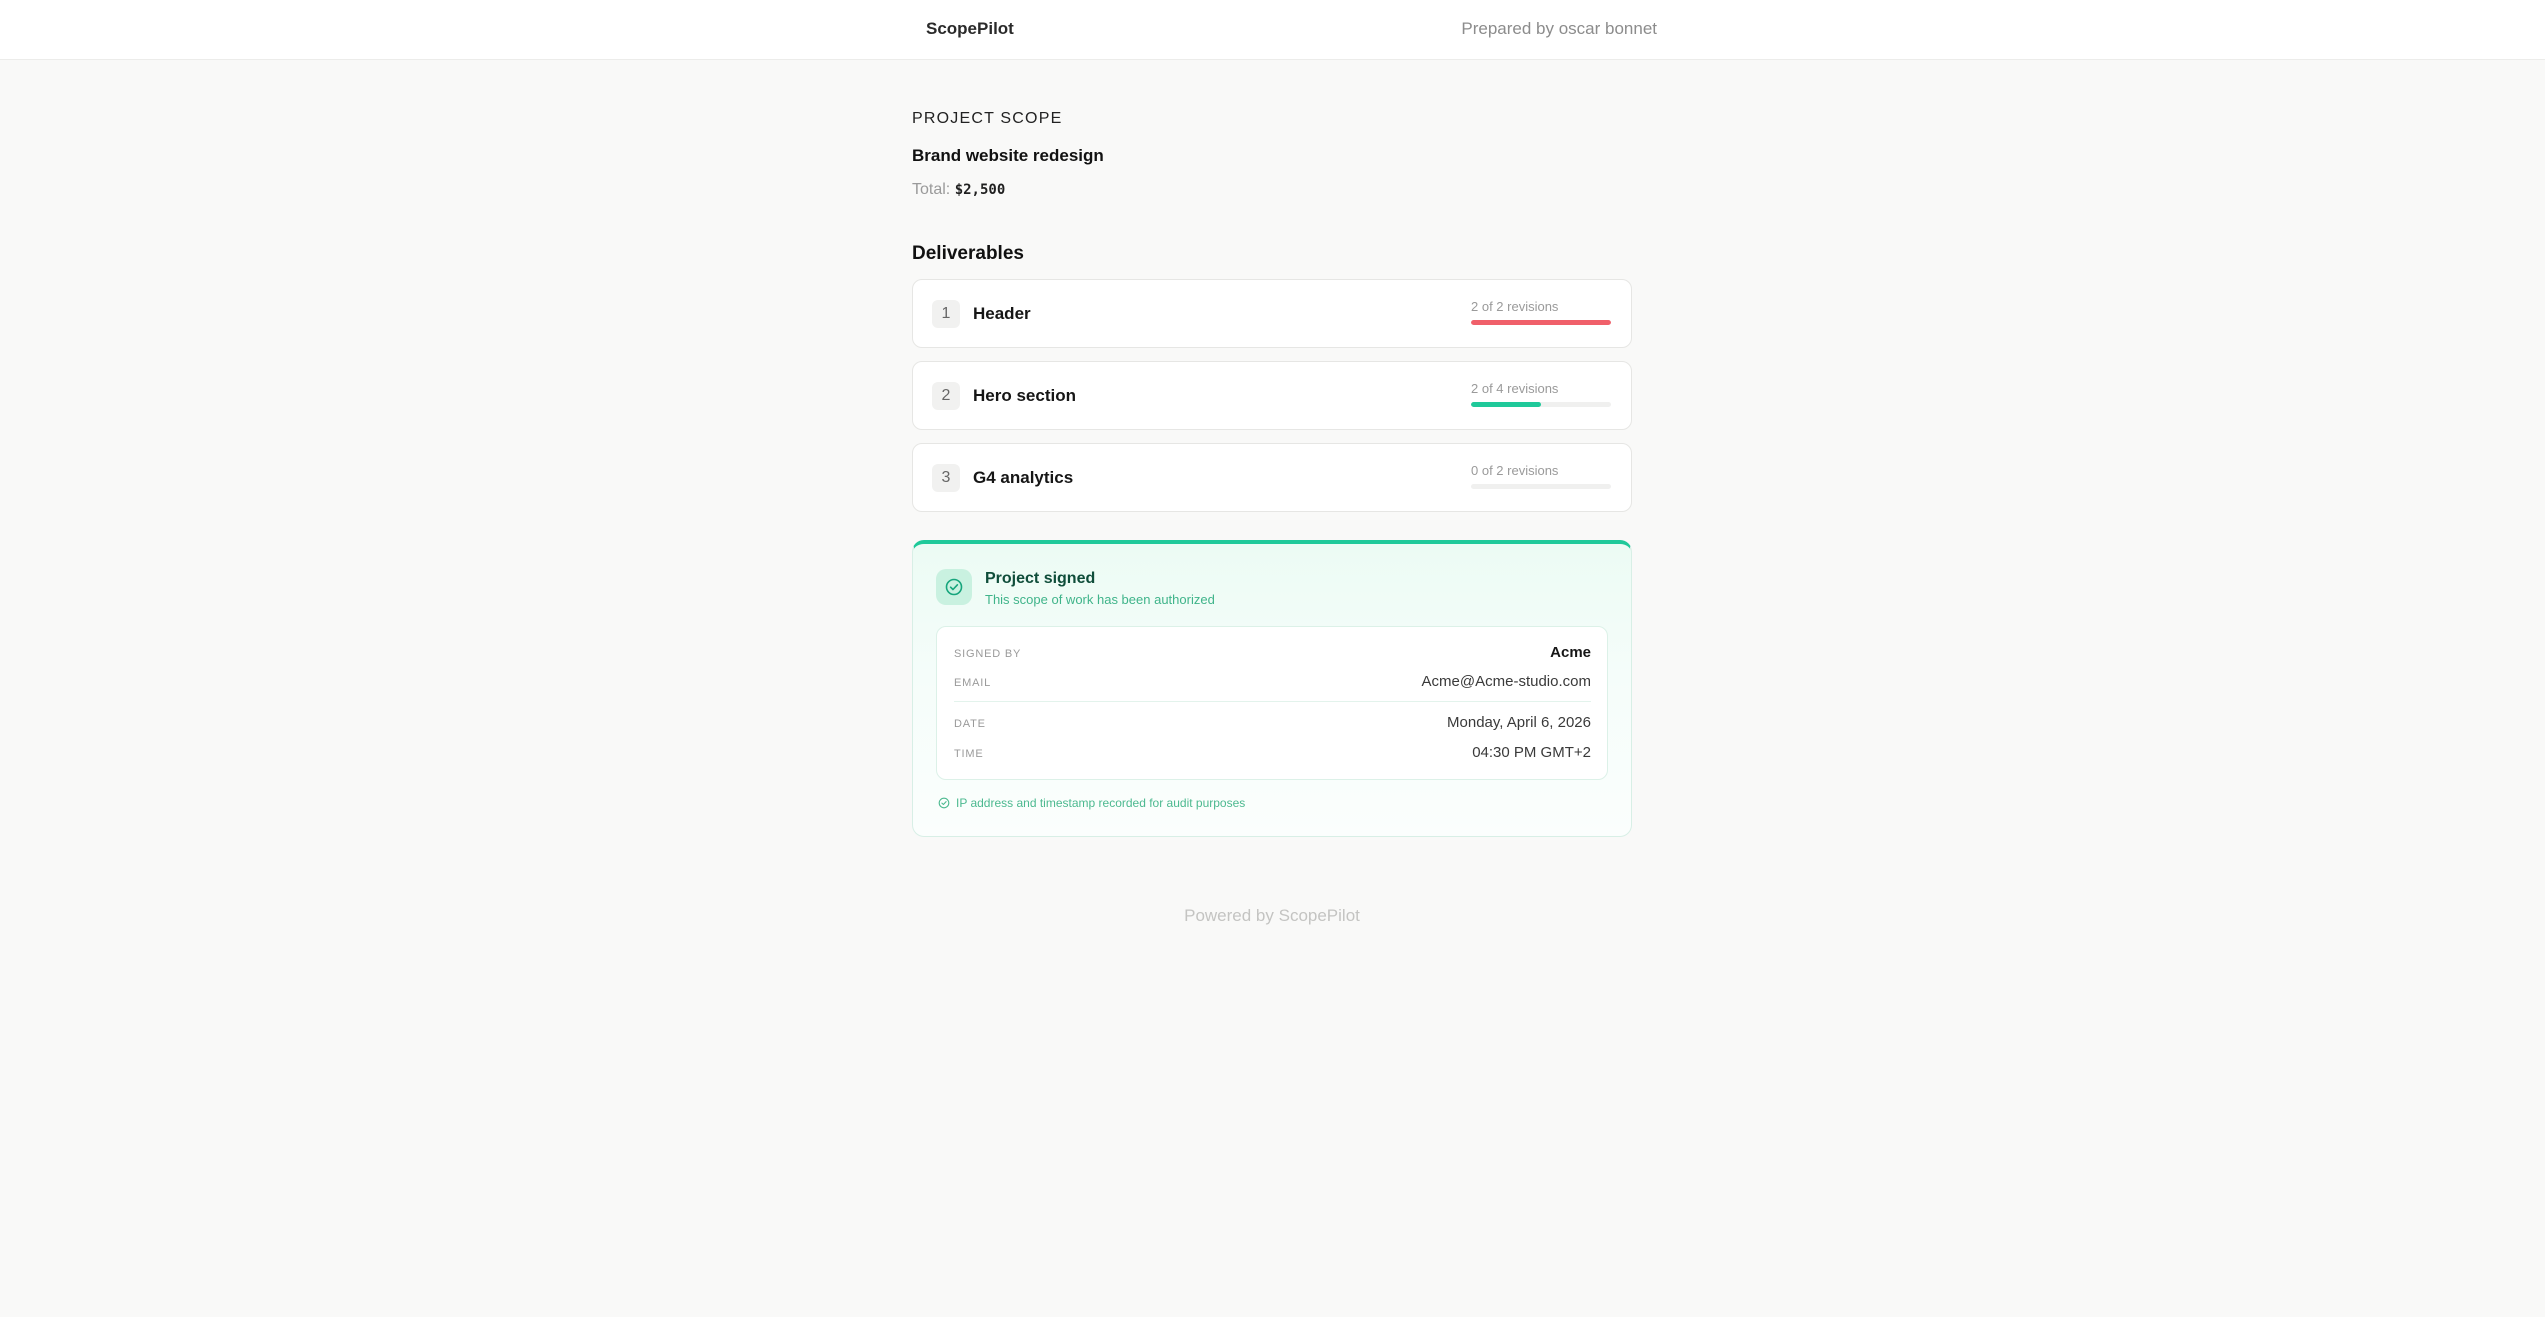 This screenshot has height=1317, width=2545. Describe the element at coordinates (1531, 752) in the screenshot. I see `time-value: 04:30 PM GMT+2` at that location.